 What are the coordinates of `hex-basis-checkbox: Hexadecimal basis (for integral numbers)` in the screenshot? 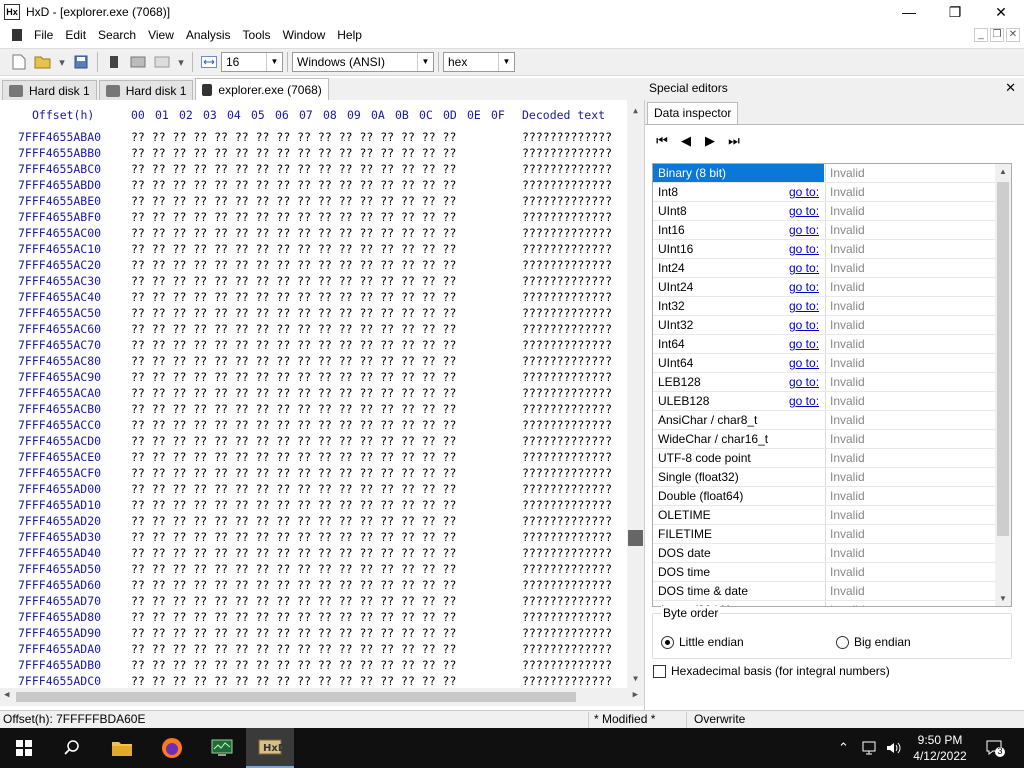 It's located at (771, 671).